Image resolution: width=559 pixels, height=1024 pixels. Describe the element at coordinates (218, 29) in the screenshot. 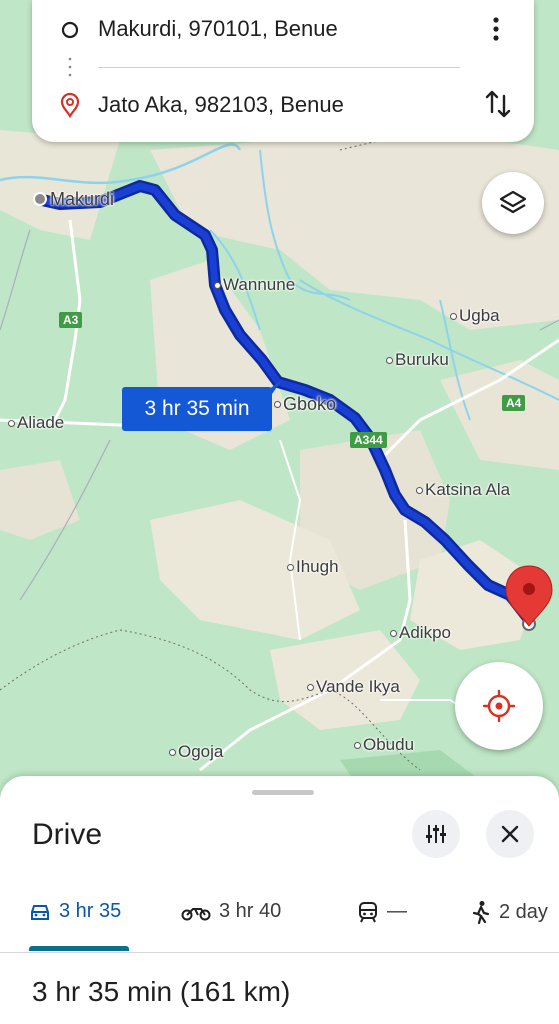

I see `origin-field: Makurdi, 970101, Benue` at that location.